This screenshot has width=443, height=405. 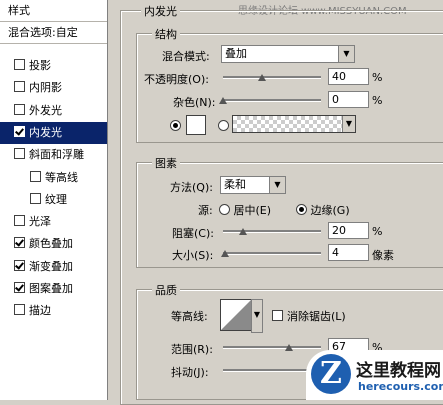 What do you see at coordinates (191, 187) in the screenshot?
I see `method-label: 方法(Q):` at bounding box center [191, 187].